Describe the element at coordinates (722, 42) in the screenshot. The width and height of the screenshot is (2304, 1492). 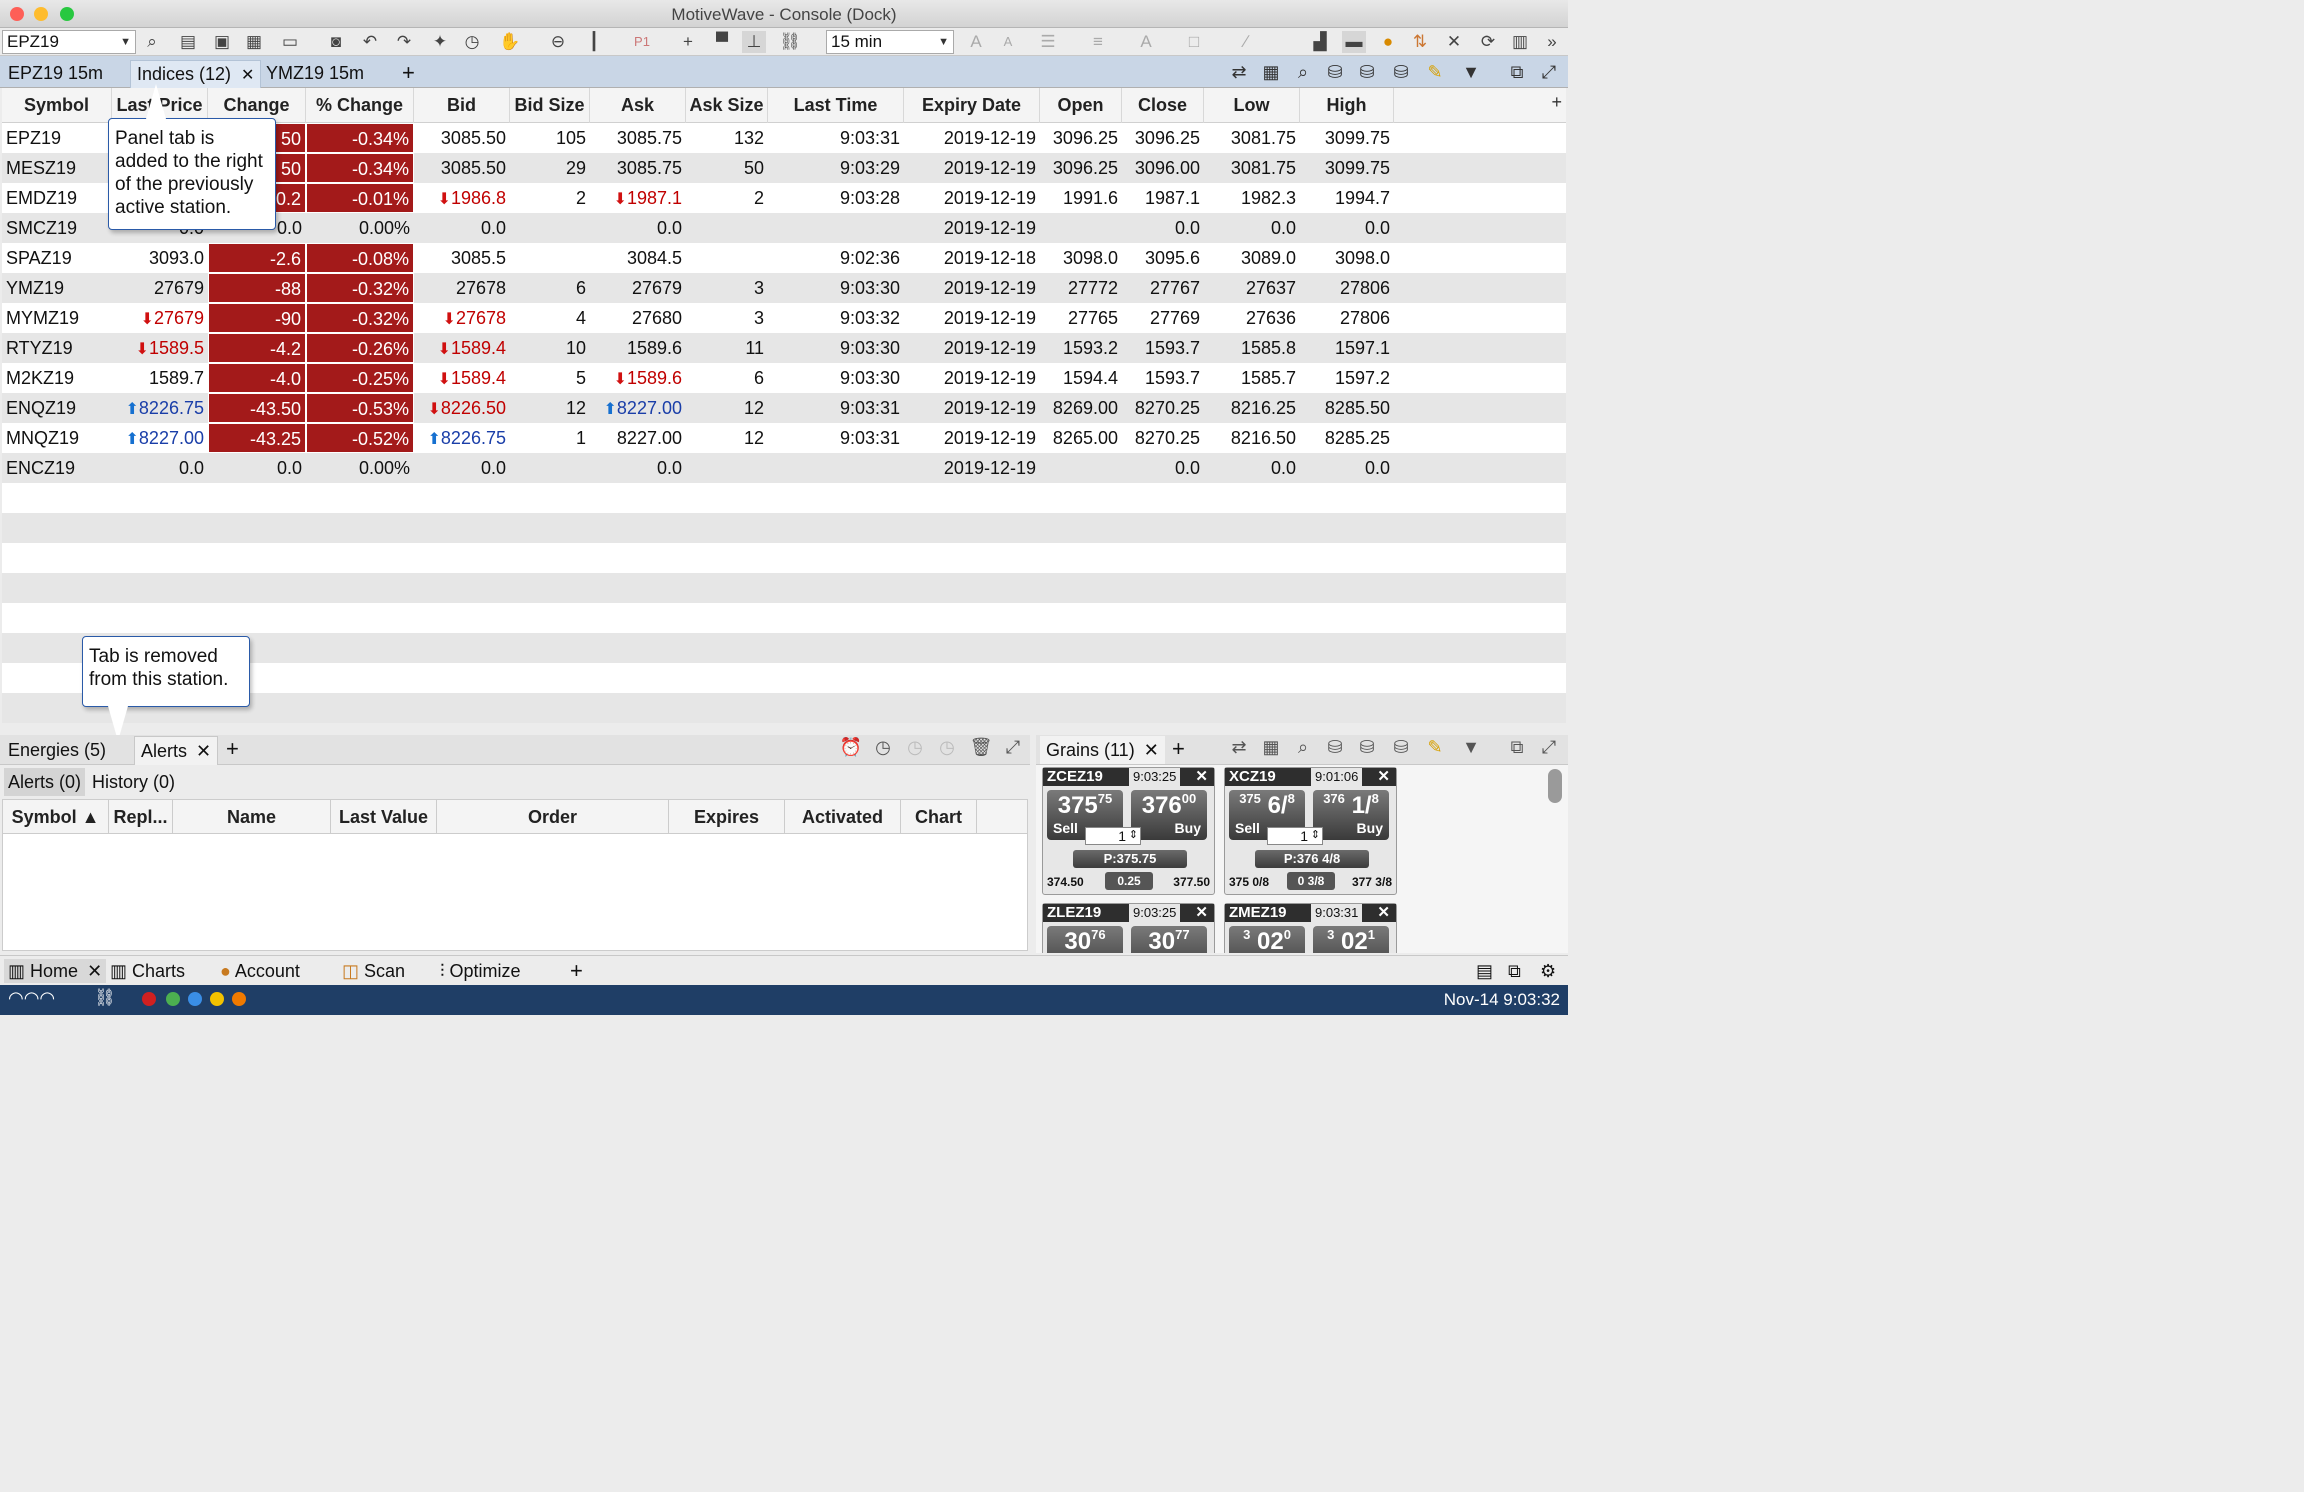
I see `paint-roller-icon: ▀` at that location.